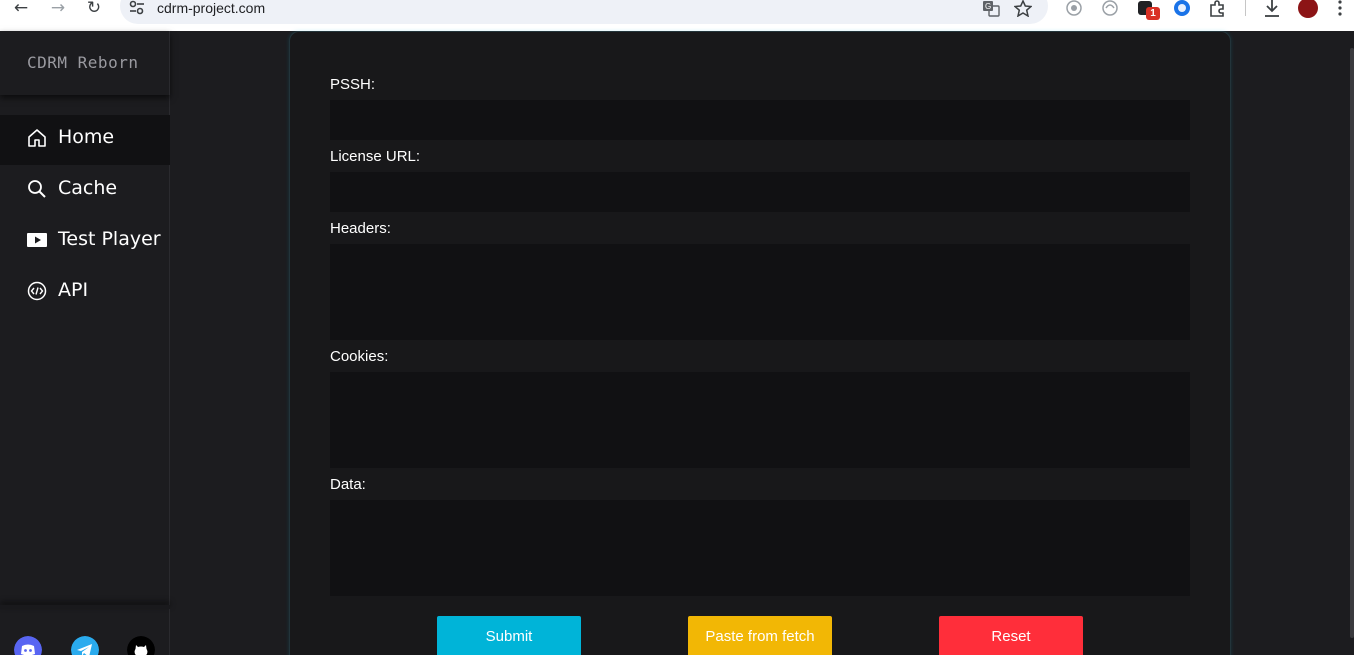 Image resolution: width=1354 pixels, height=655 pixels. What do you see at coordinates (85, 607) in the screenshot?
I see `sidebar-footer-divider` at bounding box center [85, 607].